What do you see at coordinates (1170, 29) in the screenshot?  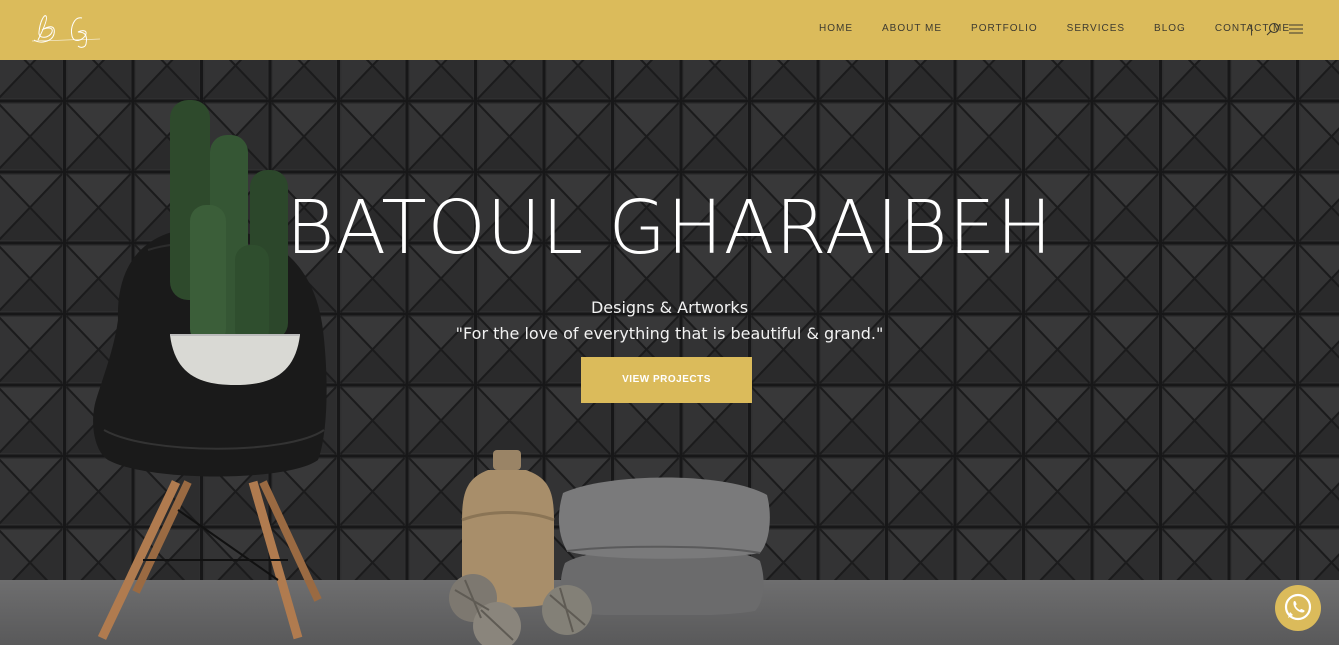 I see `nav-blog: BLOG` at bounding box center [1170, 29].